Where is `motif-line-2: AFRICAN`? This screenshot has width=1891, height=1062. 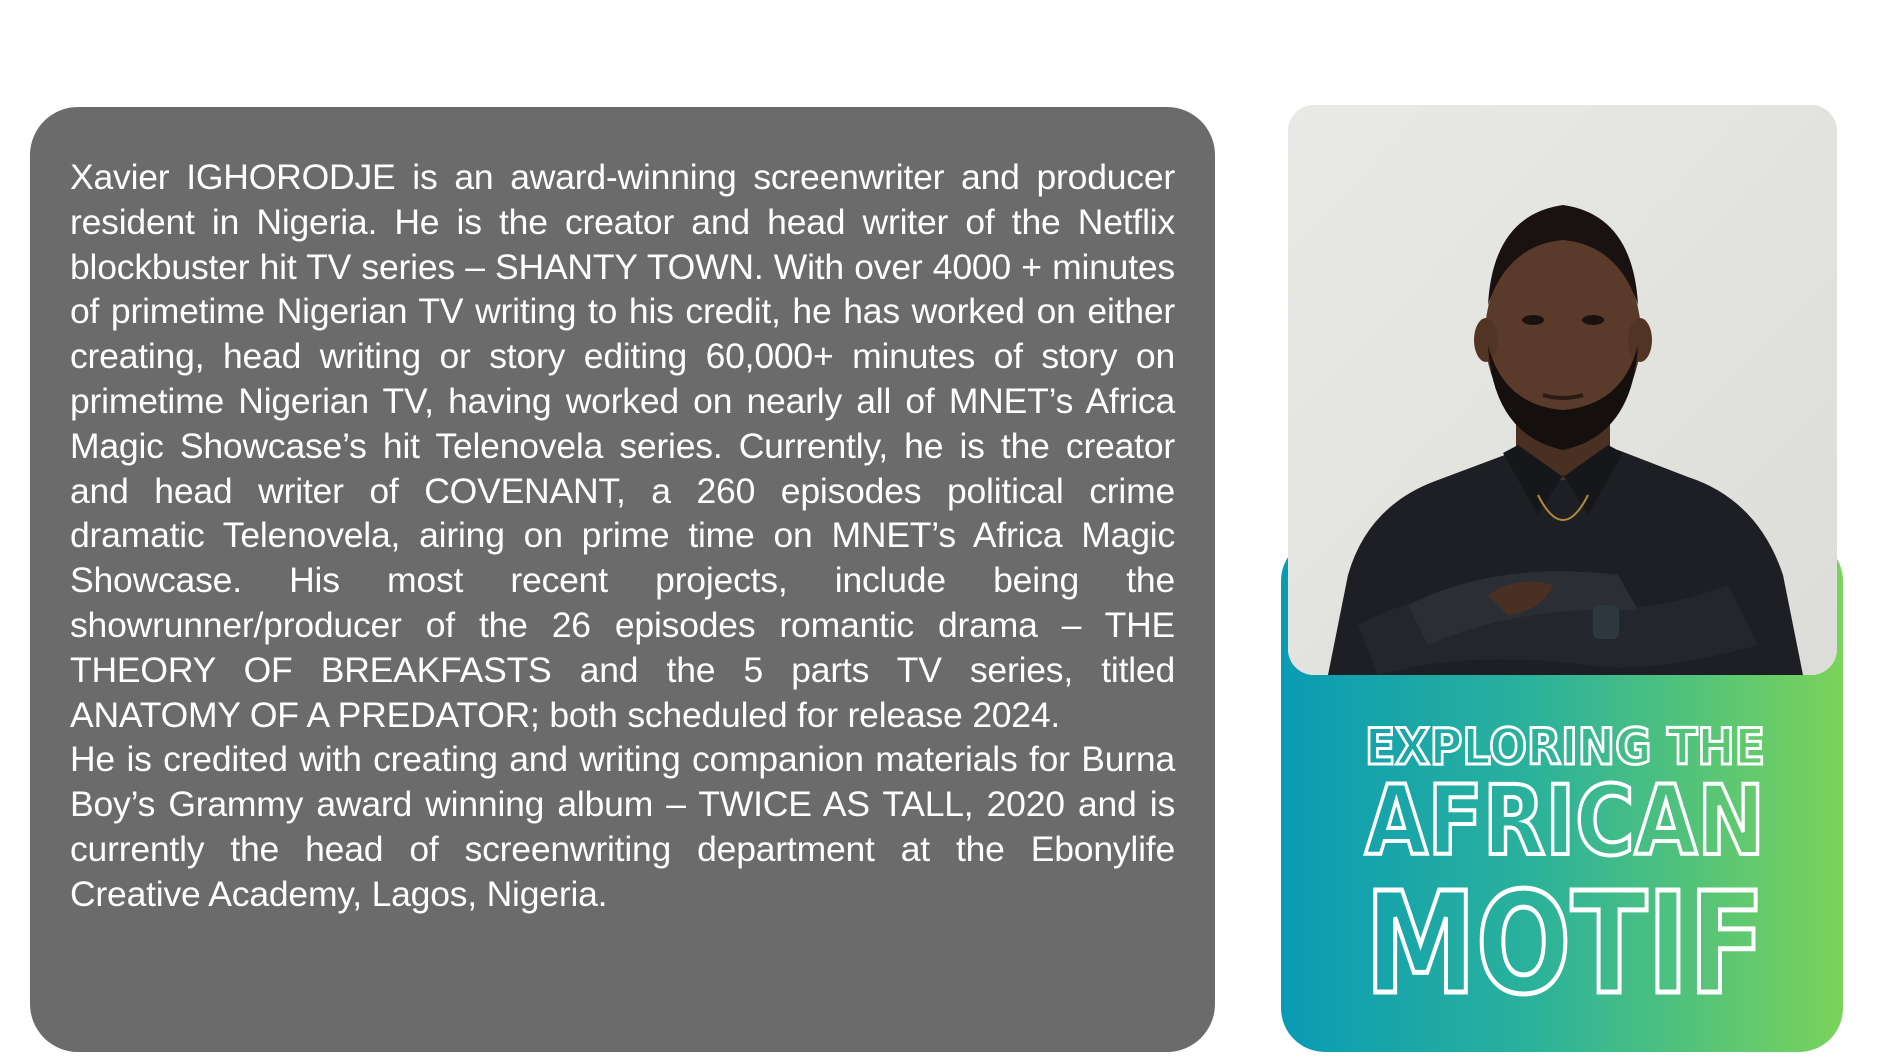
motif-line-2: AFRICAN is located at coordinates (1565, 821).